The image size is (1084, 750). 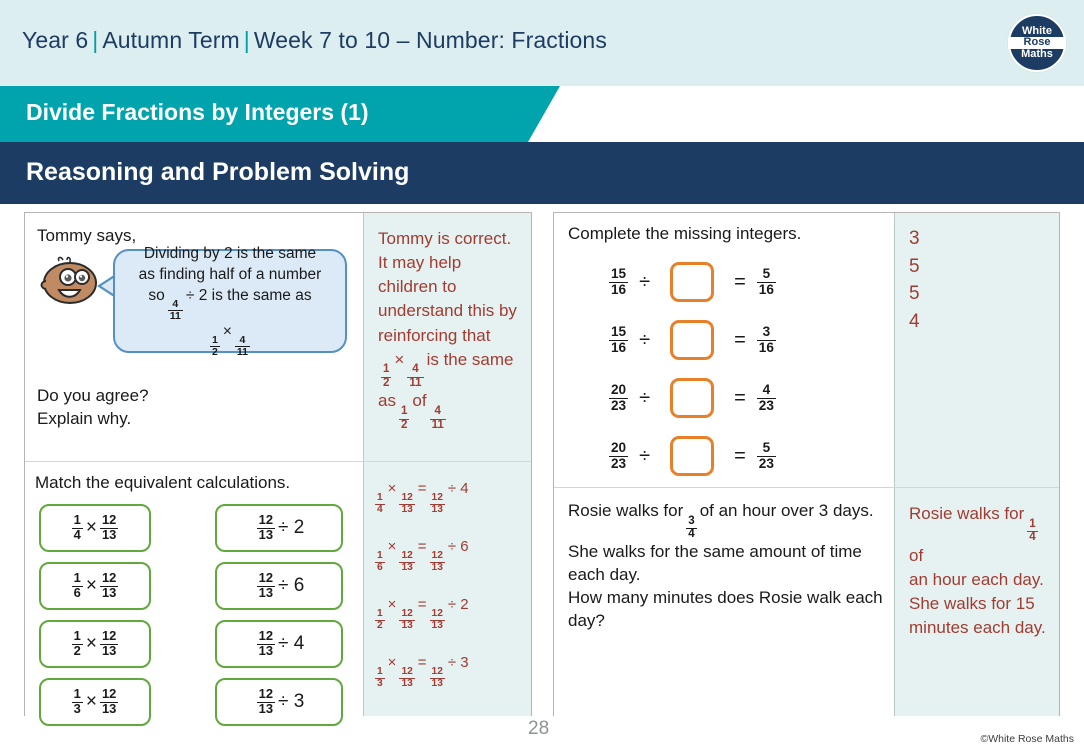 I want to click on logo-line-3: Maths, so click(x=1037, y=53).